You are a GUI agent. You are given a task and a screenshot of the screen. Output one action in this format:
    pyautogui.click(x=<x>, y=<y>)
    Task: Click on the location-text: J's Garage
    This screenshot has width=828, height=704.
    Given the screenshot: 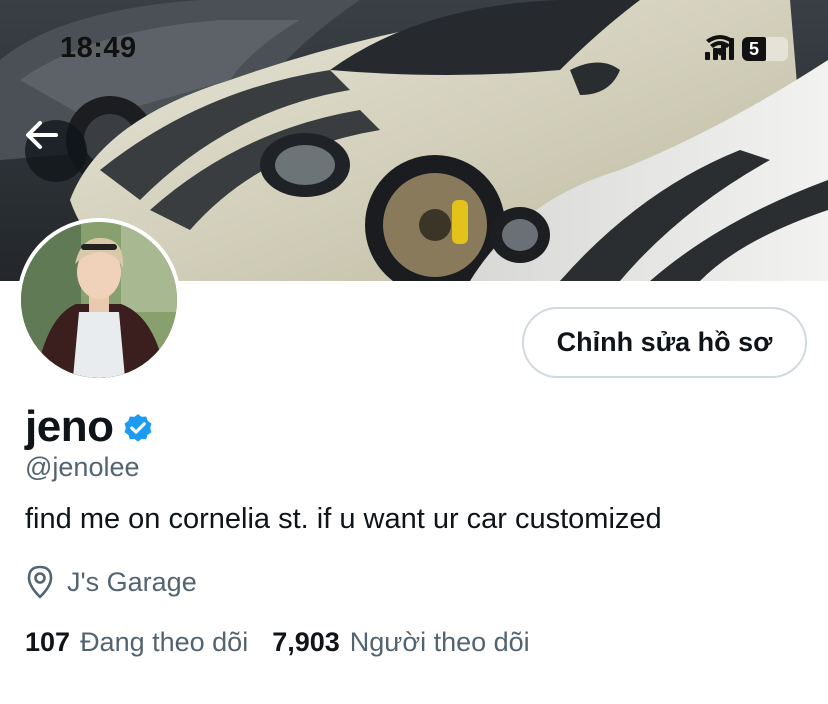 What is the action you would take?
    pyautogui.click(x=132, y=581)
    